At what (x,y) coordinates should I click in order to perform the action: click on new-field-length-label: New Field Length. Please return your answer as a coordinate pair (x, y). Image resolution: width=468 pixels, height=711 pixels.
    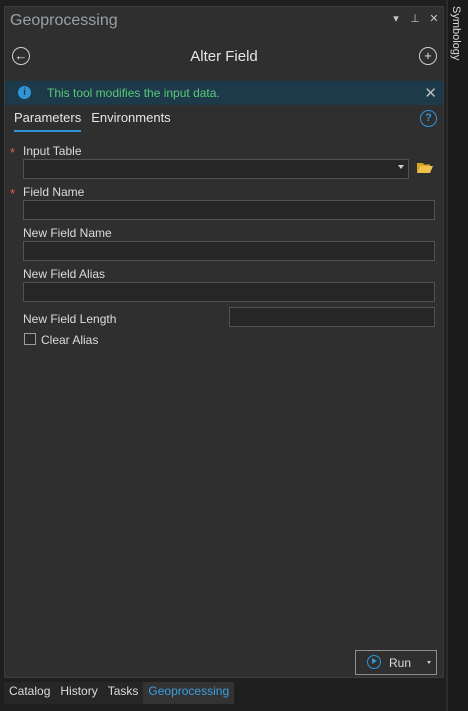
    Looking at the image, I should click on (70, 319).